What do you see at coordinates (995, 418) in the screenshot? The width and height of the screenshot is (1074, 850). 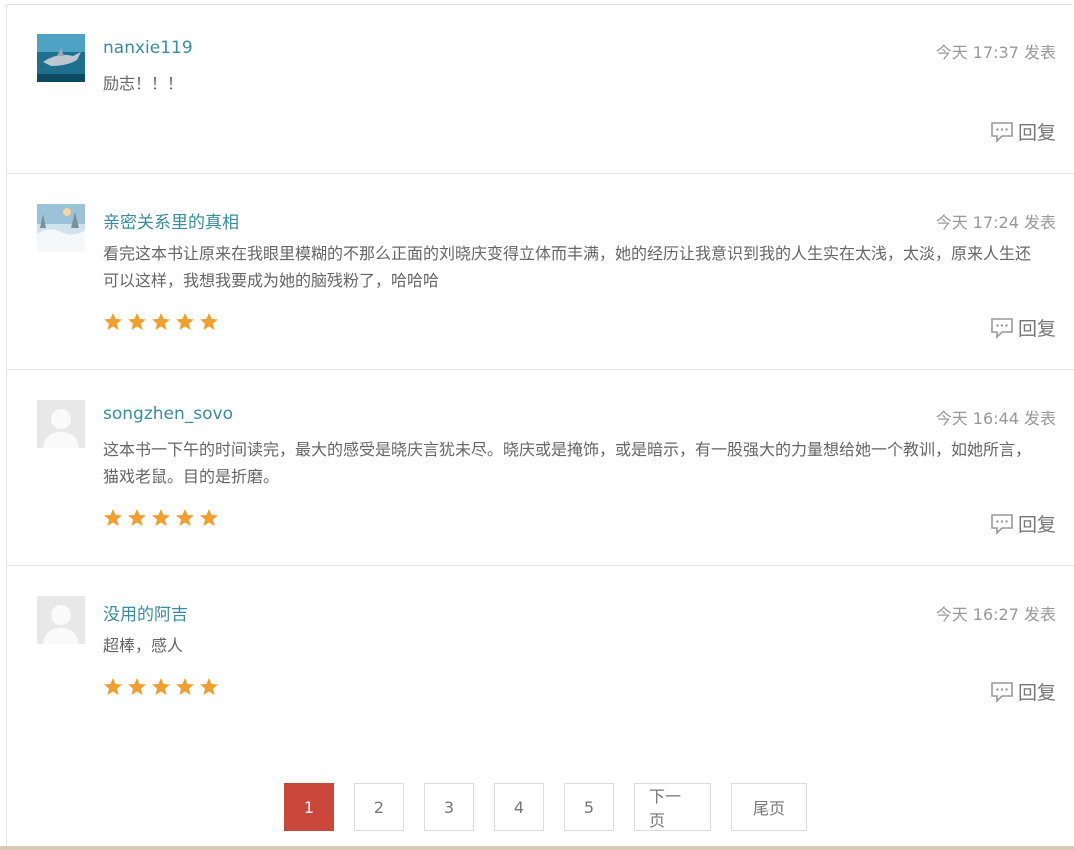 I see `comment-time: 今天 16:44 发表` at bounding box center [995, 418].